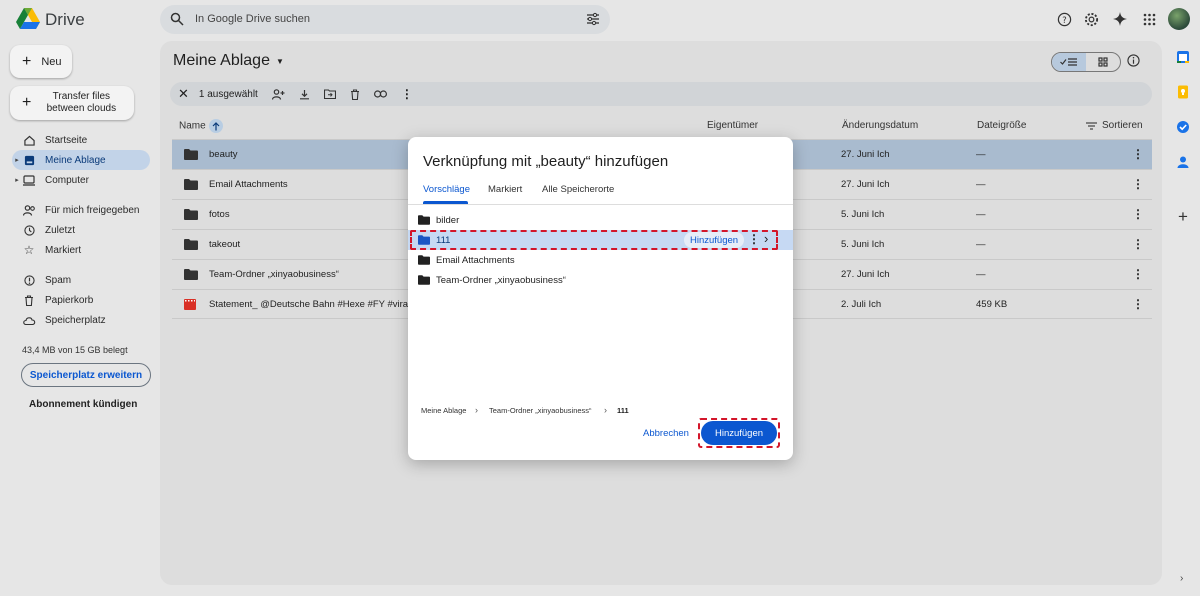 This screenshot has height=596, width=1200. I want to click on page-title: Meine Ablage ▼, so click(228, 61).